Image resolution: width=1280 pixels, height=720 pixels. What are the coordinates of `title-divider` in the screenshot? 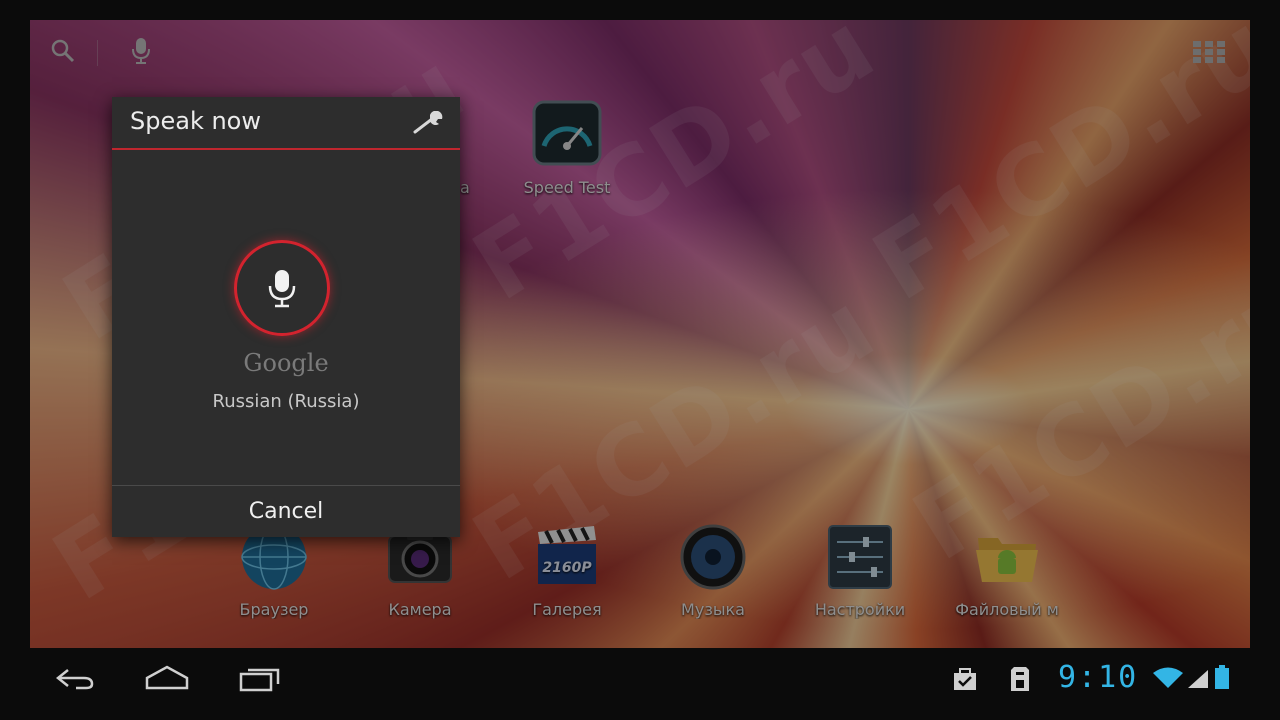 It's located at (286, 149).